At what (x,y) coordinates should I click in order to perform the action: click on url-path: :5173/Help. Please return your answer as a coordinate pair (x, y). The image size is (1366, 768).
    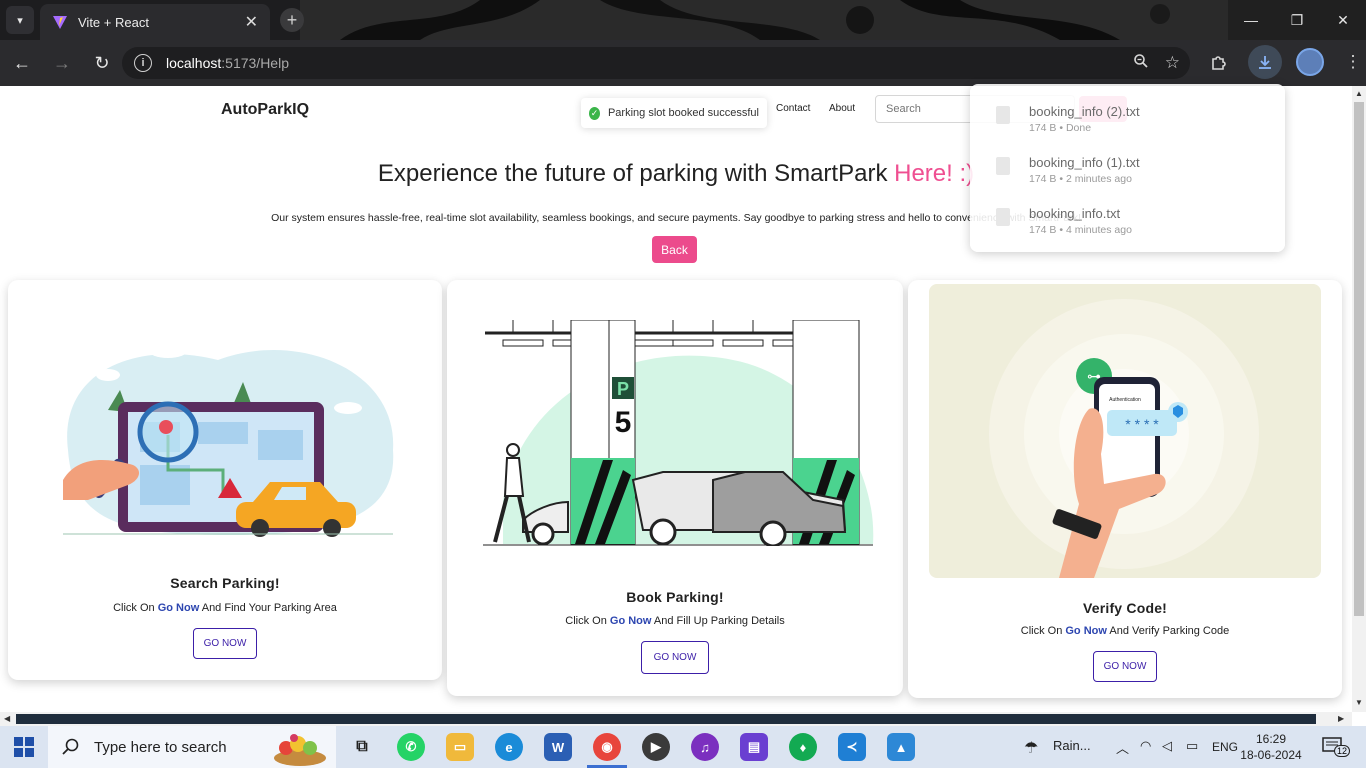
    Looking at the image, I should click on (255, 63).